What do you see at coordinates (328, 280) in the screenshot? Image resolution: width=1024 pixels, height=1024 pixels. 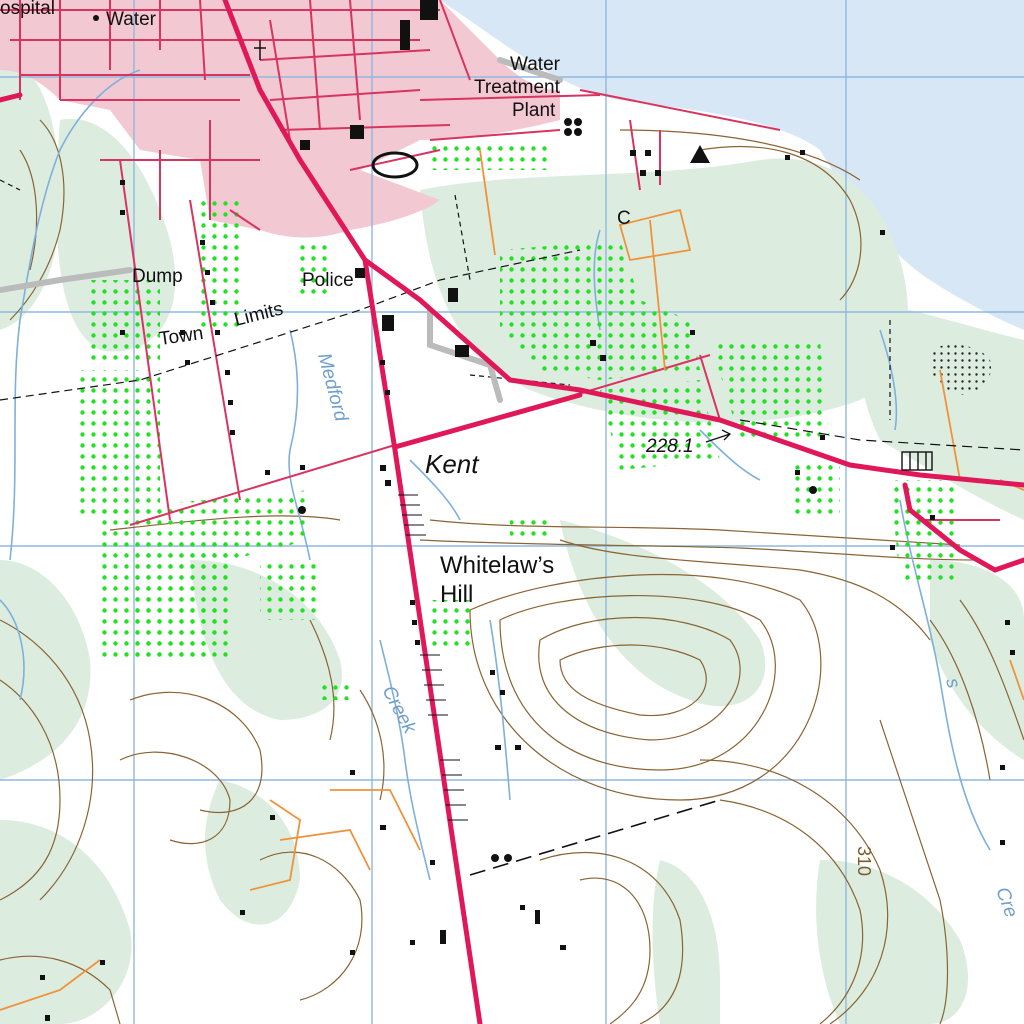 I see `label-police: Police` at bounding box center [328, 280].